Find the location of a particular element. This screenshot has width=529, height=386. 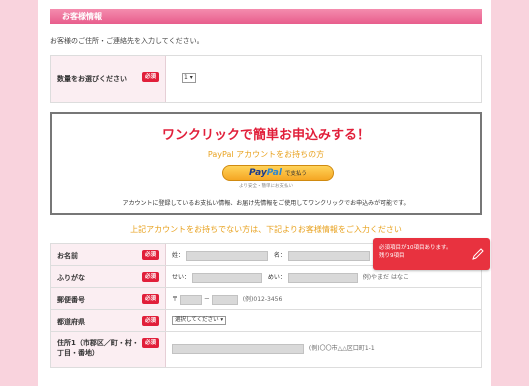

quantity-select: 1 ▾ is located at coordinates (189, 78).